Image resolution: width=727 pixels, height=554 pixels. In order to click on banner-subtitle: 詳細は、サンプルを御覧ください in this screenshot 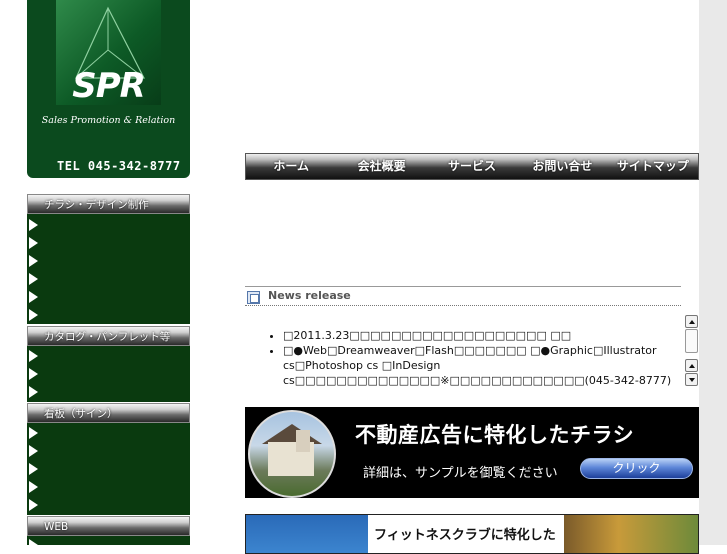, I will do `click(460, 473)`.